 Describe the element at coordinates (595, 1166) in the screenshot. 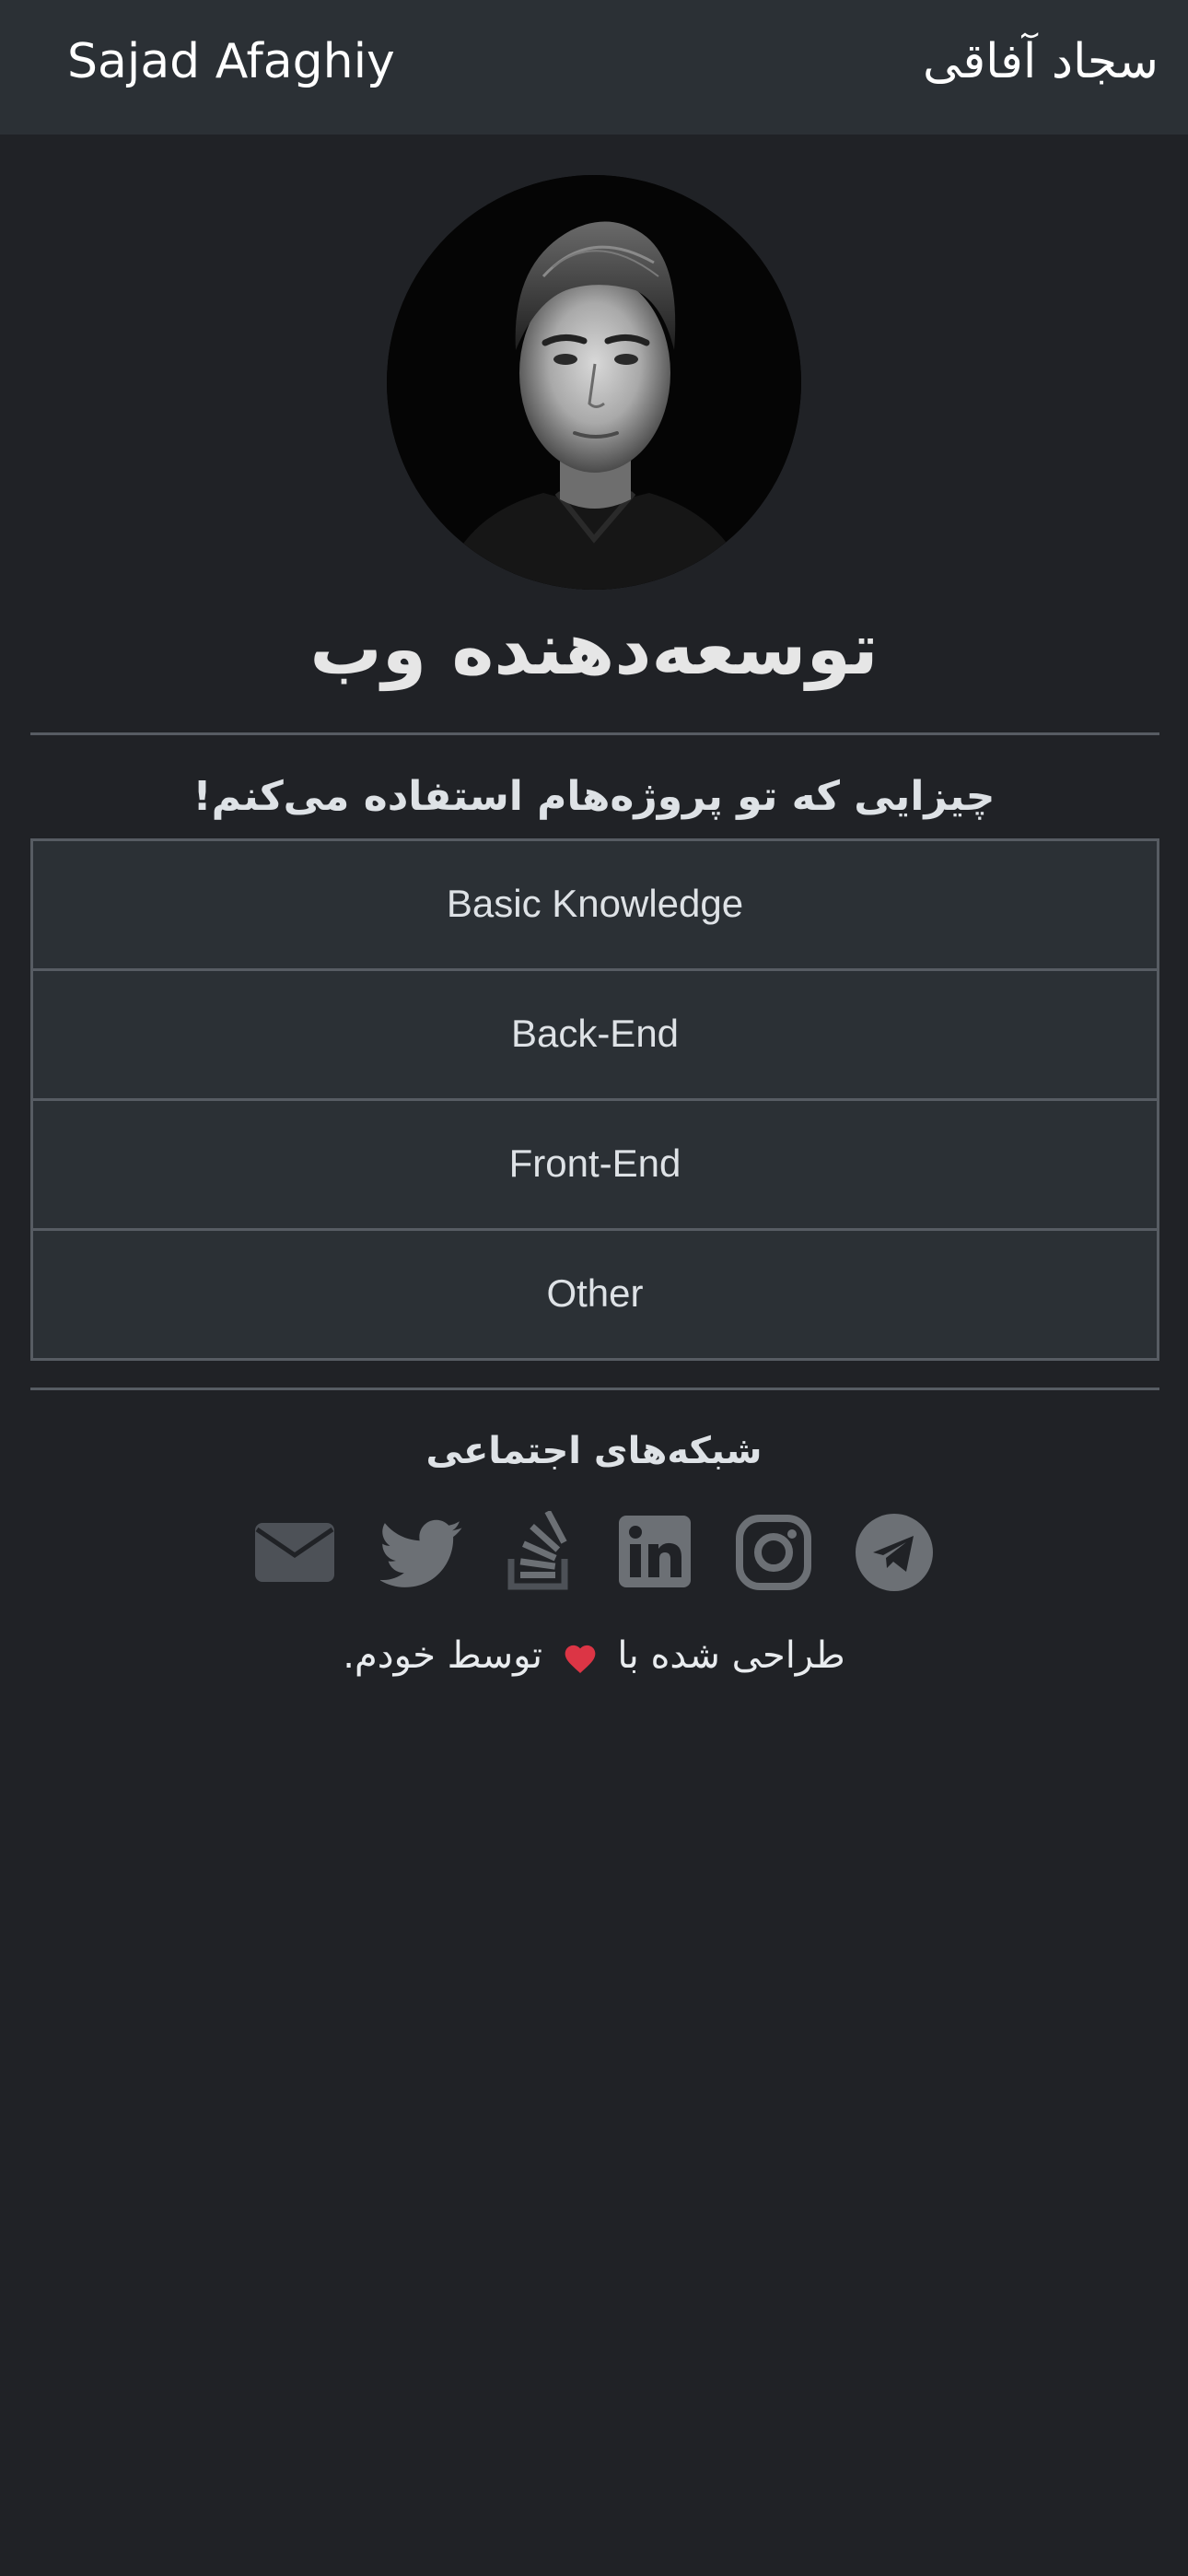

I see `stack-item-front-end: Front-End` at that location.